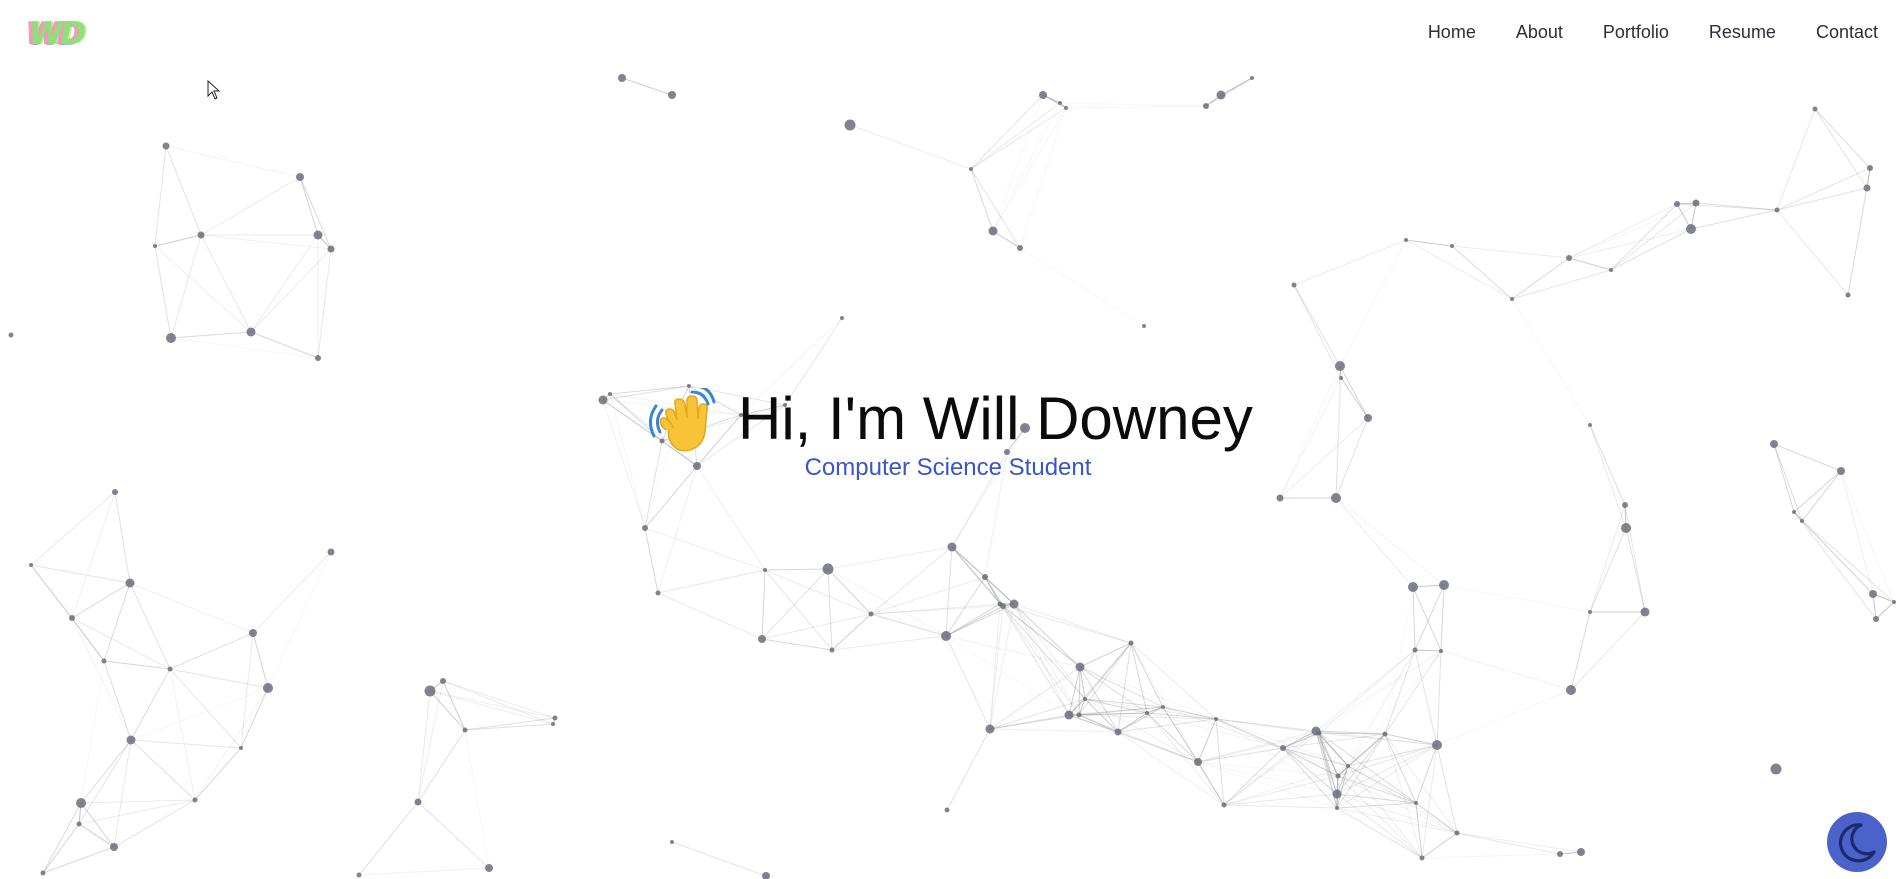 The image size is (1896, 879). What do you see at coordinates (57, 34) in the screenshot?
I see `site-logo: WD` at bounding box center [57, 34].